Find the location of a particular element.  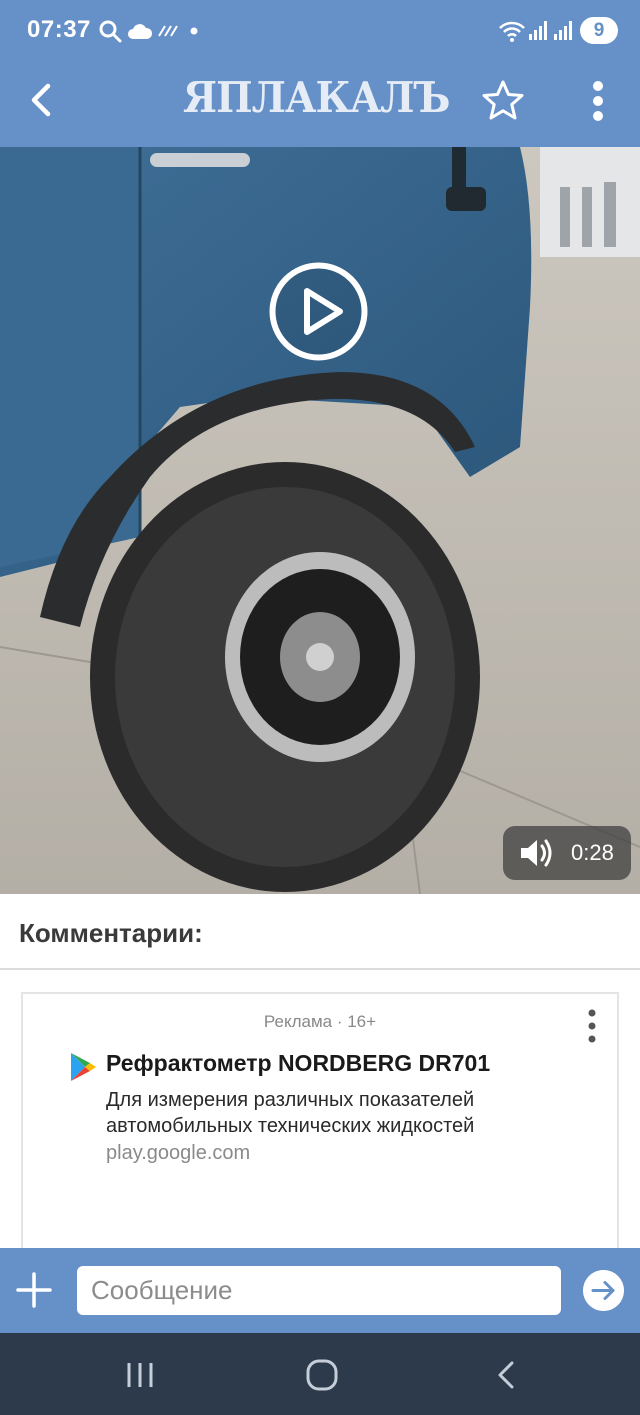

play-button is located at coordinates (318, 311).